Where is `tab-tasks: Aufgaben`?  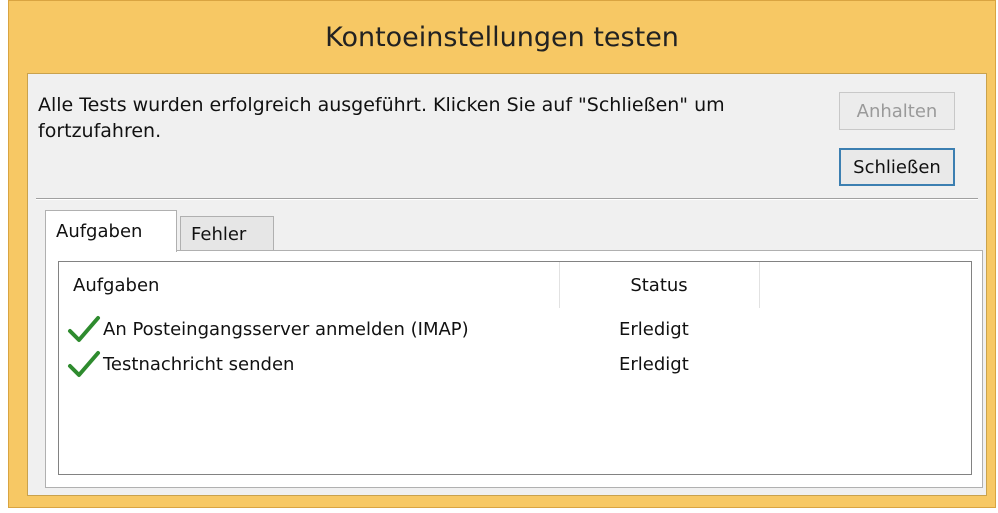 tab-tasks: Aufgaben is located at coordinates (111, 231).